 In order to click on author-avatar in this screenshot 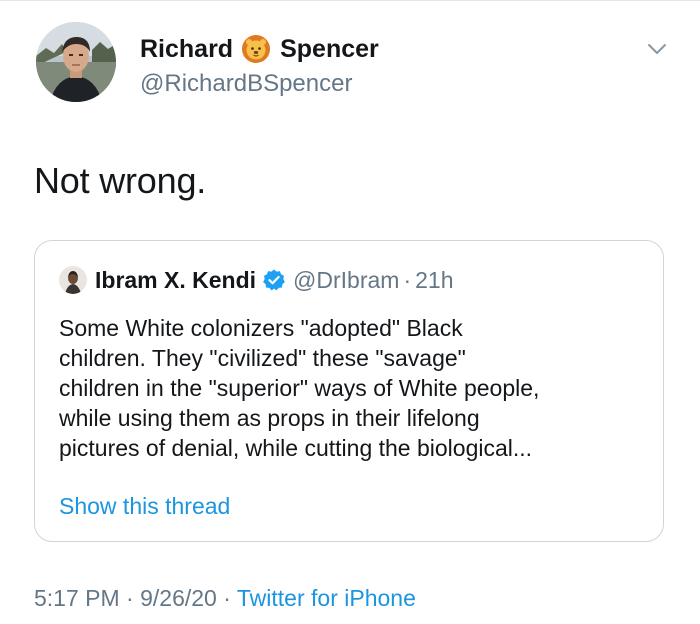, I will do `click(76, 62)`.